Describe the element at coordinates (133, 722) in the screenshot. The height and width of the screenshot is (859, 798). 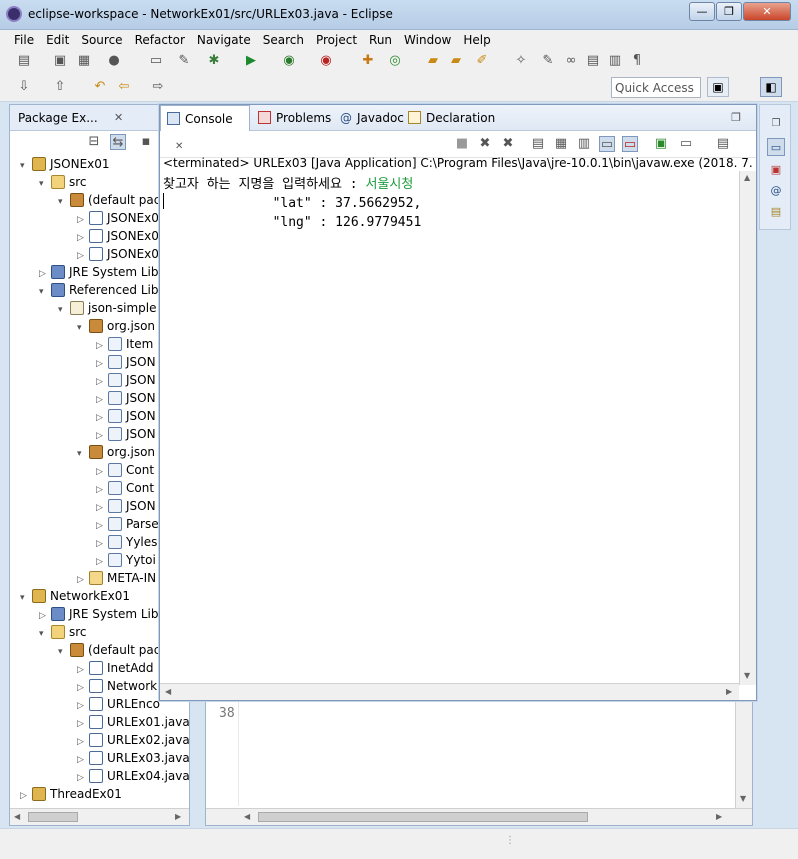
I see `tree-item: ▷ URLEx01.java` at that location.